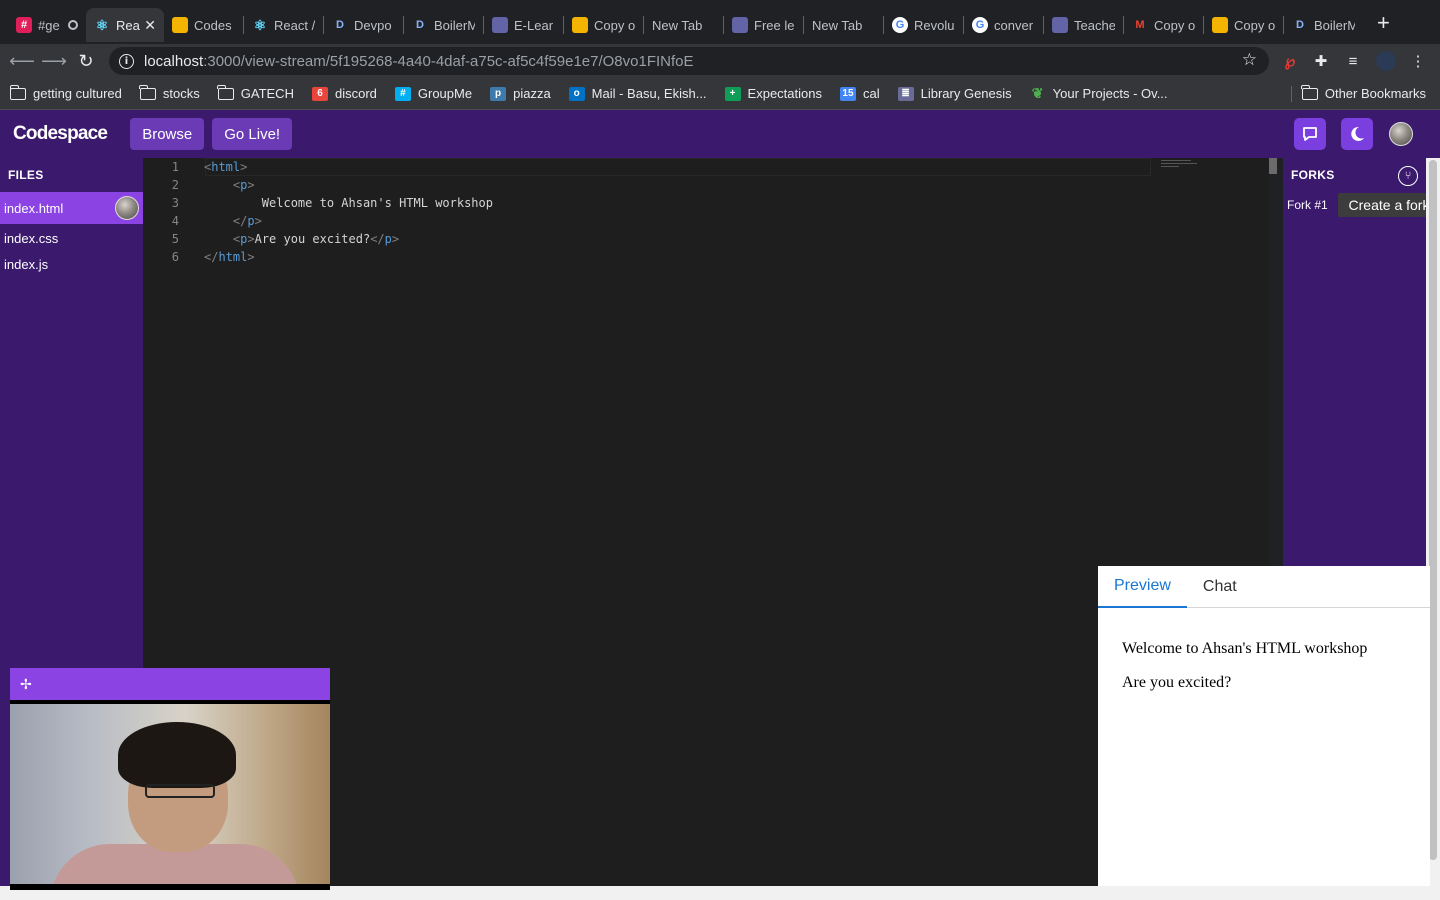  Describe the element at coordinates (252, 134) in the screenshot. I see `go-live-button: Go Live!` at that location.